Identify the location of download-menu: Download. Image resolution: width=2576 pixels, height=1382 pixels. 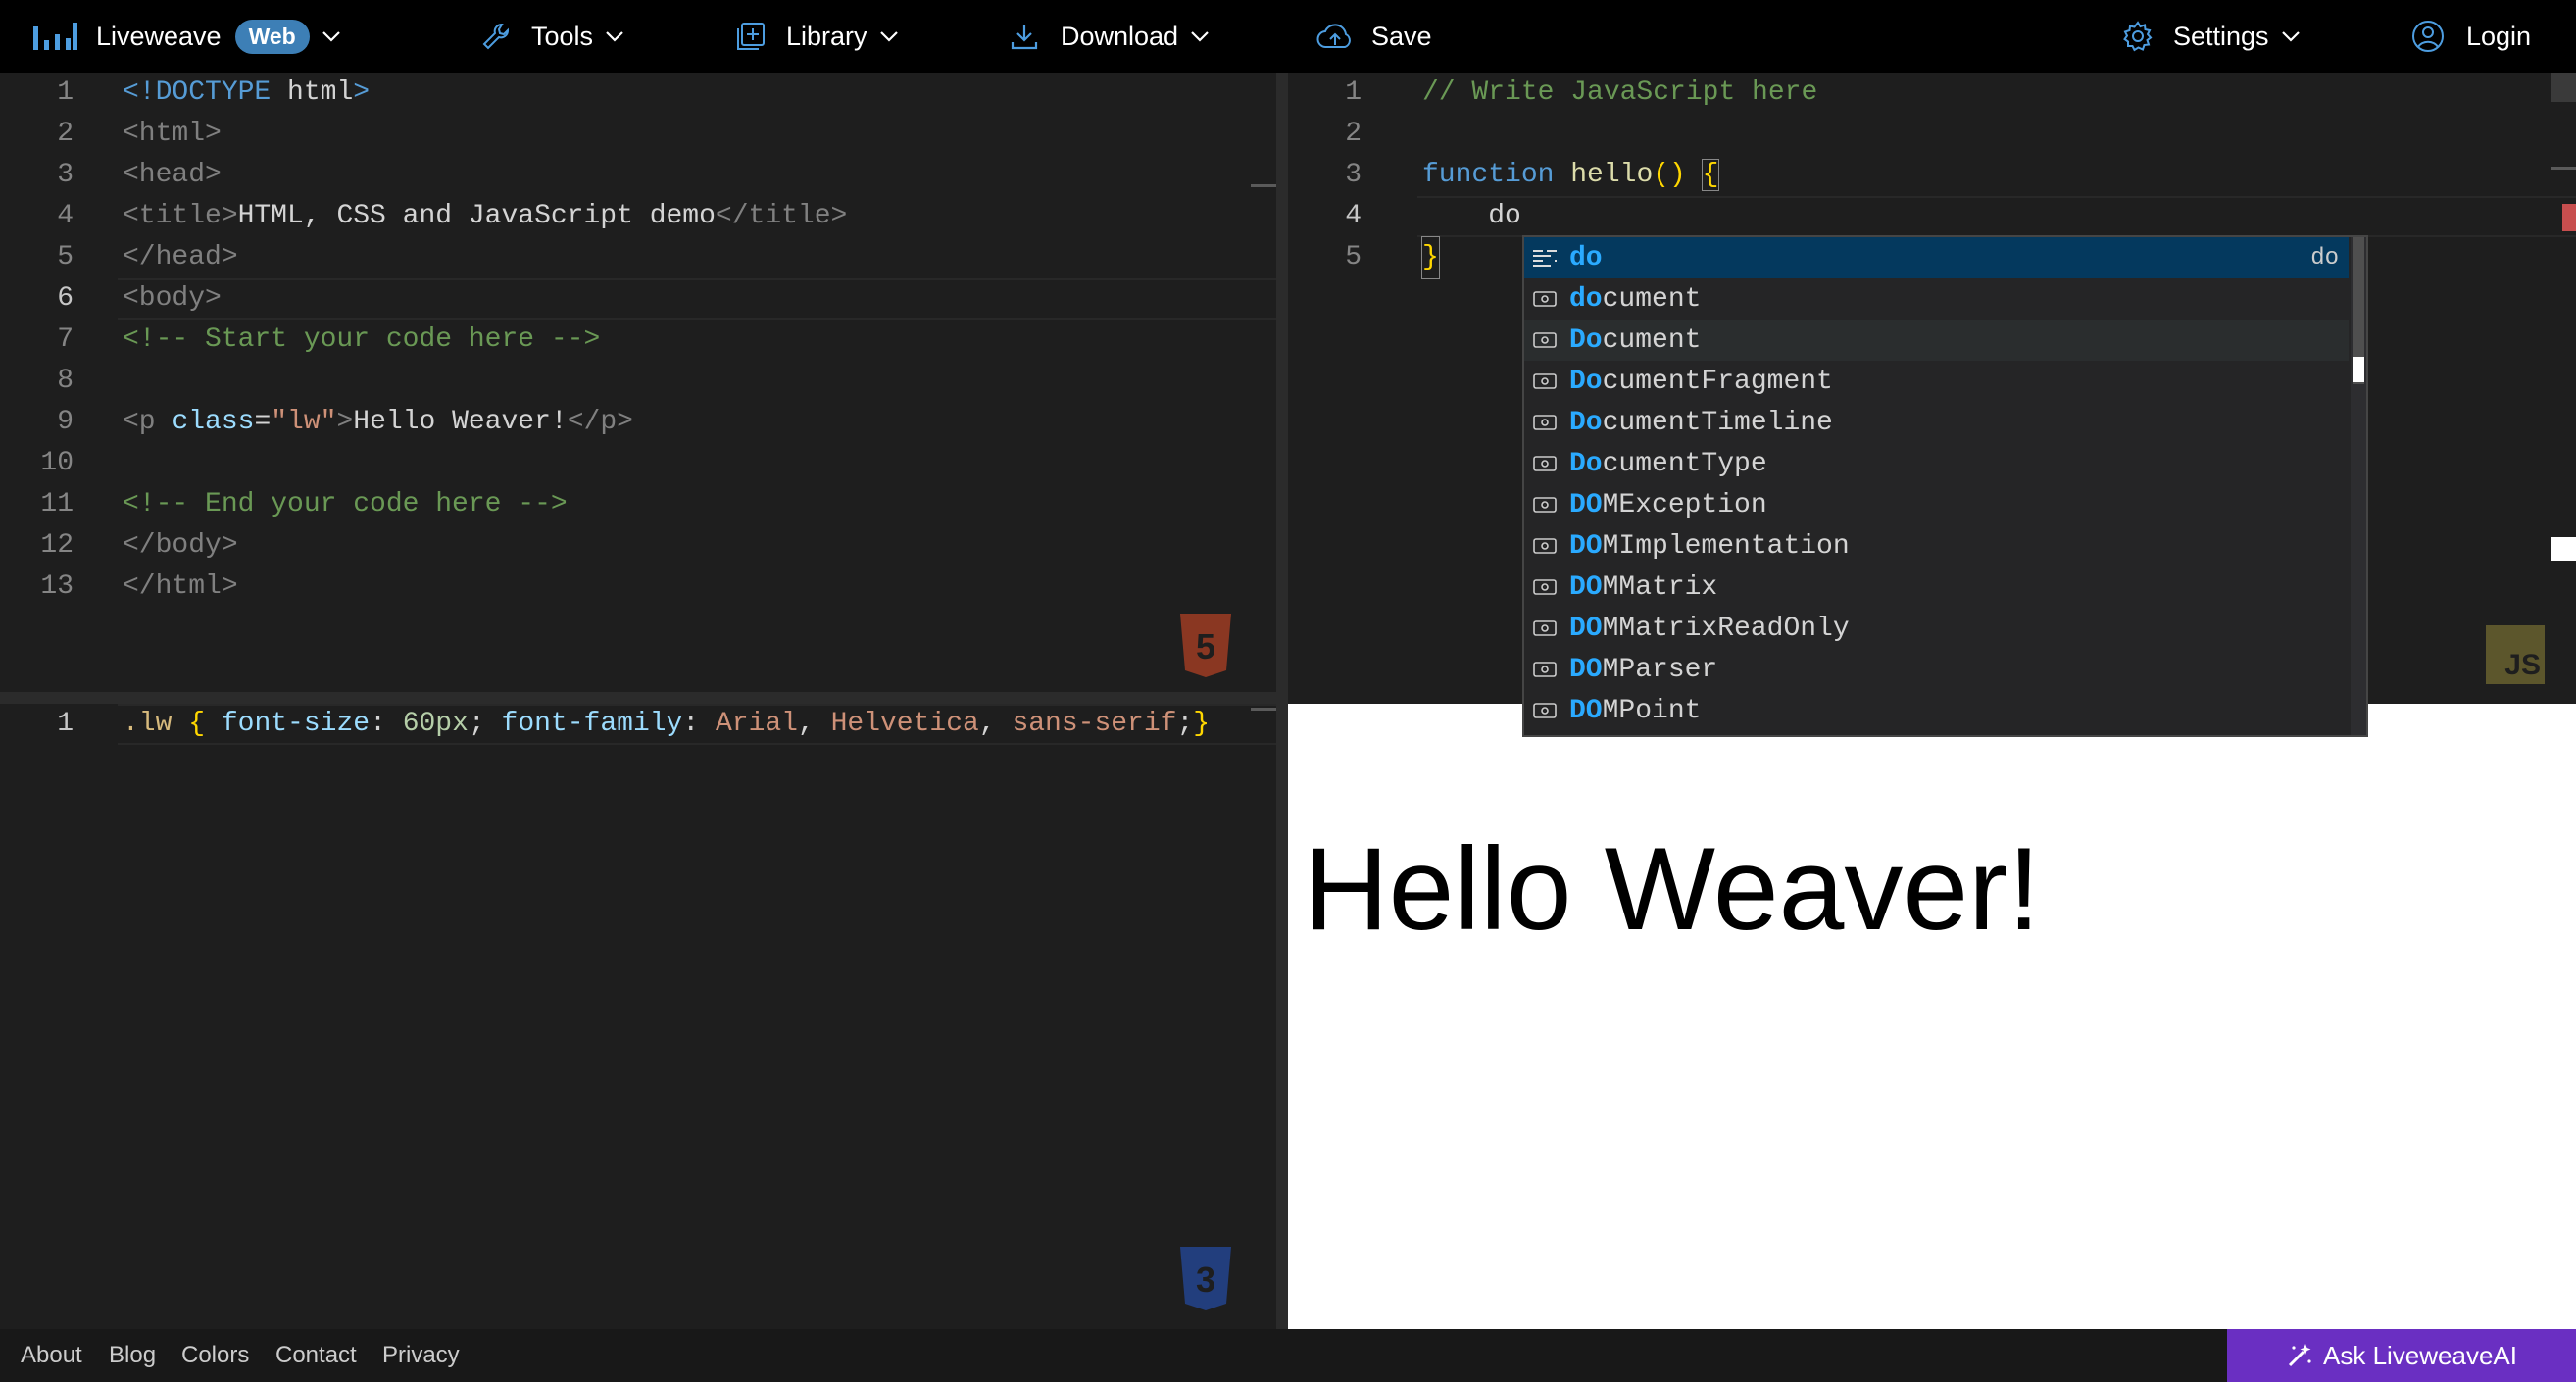
(1110, 36).